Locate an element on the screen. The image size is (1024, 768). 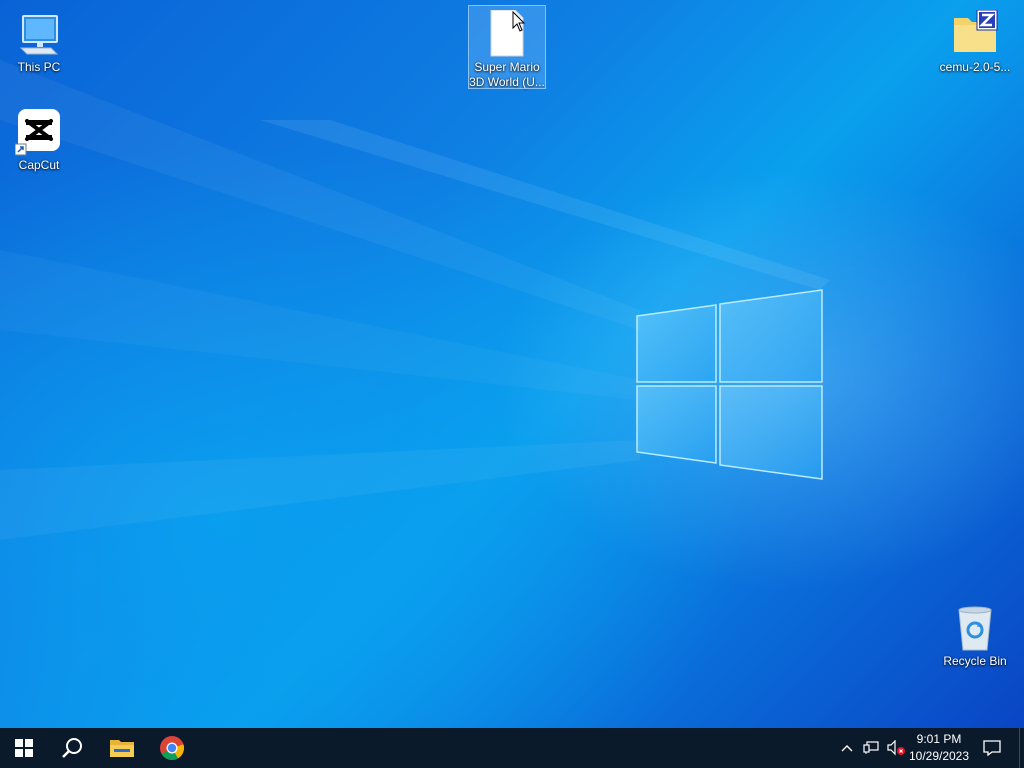
show-desktop-button is located at coordinates (1021, 748).